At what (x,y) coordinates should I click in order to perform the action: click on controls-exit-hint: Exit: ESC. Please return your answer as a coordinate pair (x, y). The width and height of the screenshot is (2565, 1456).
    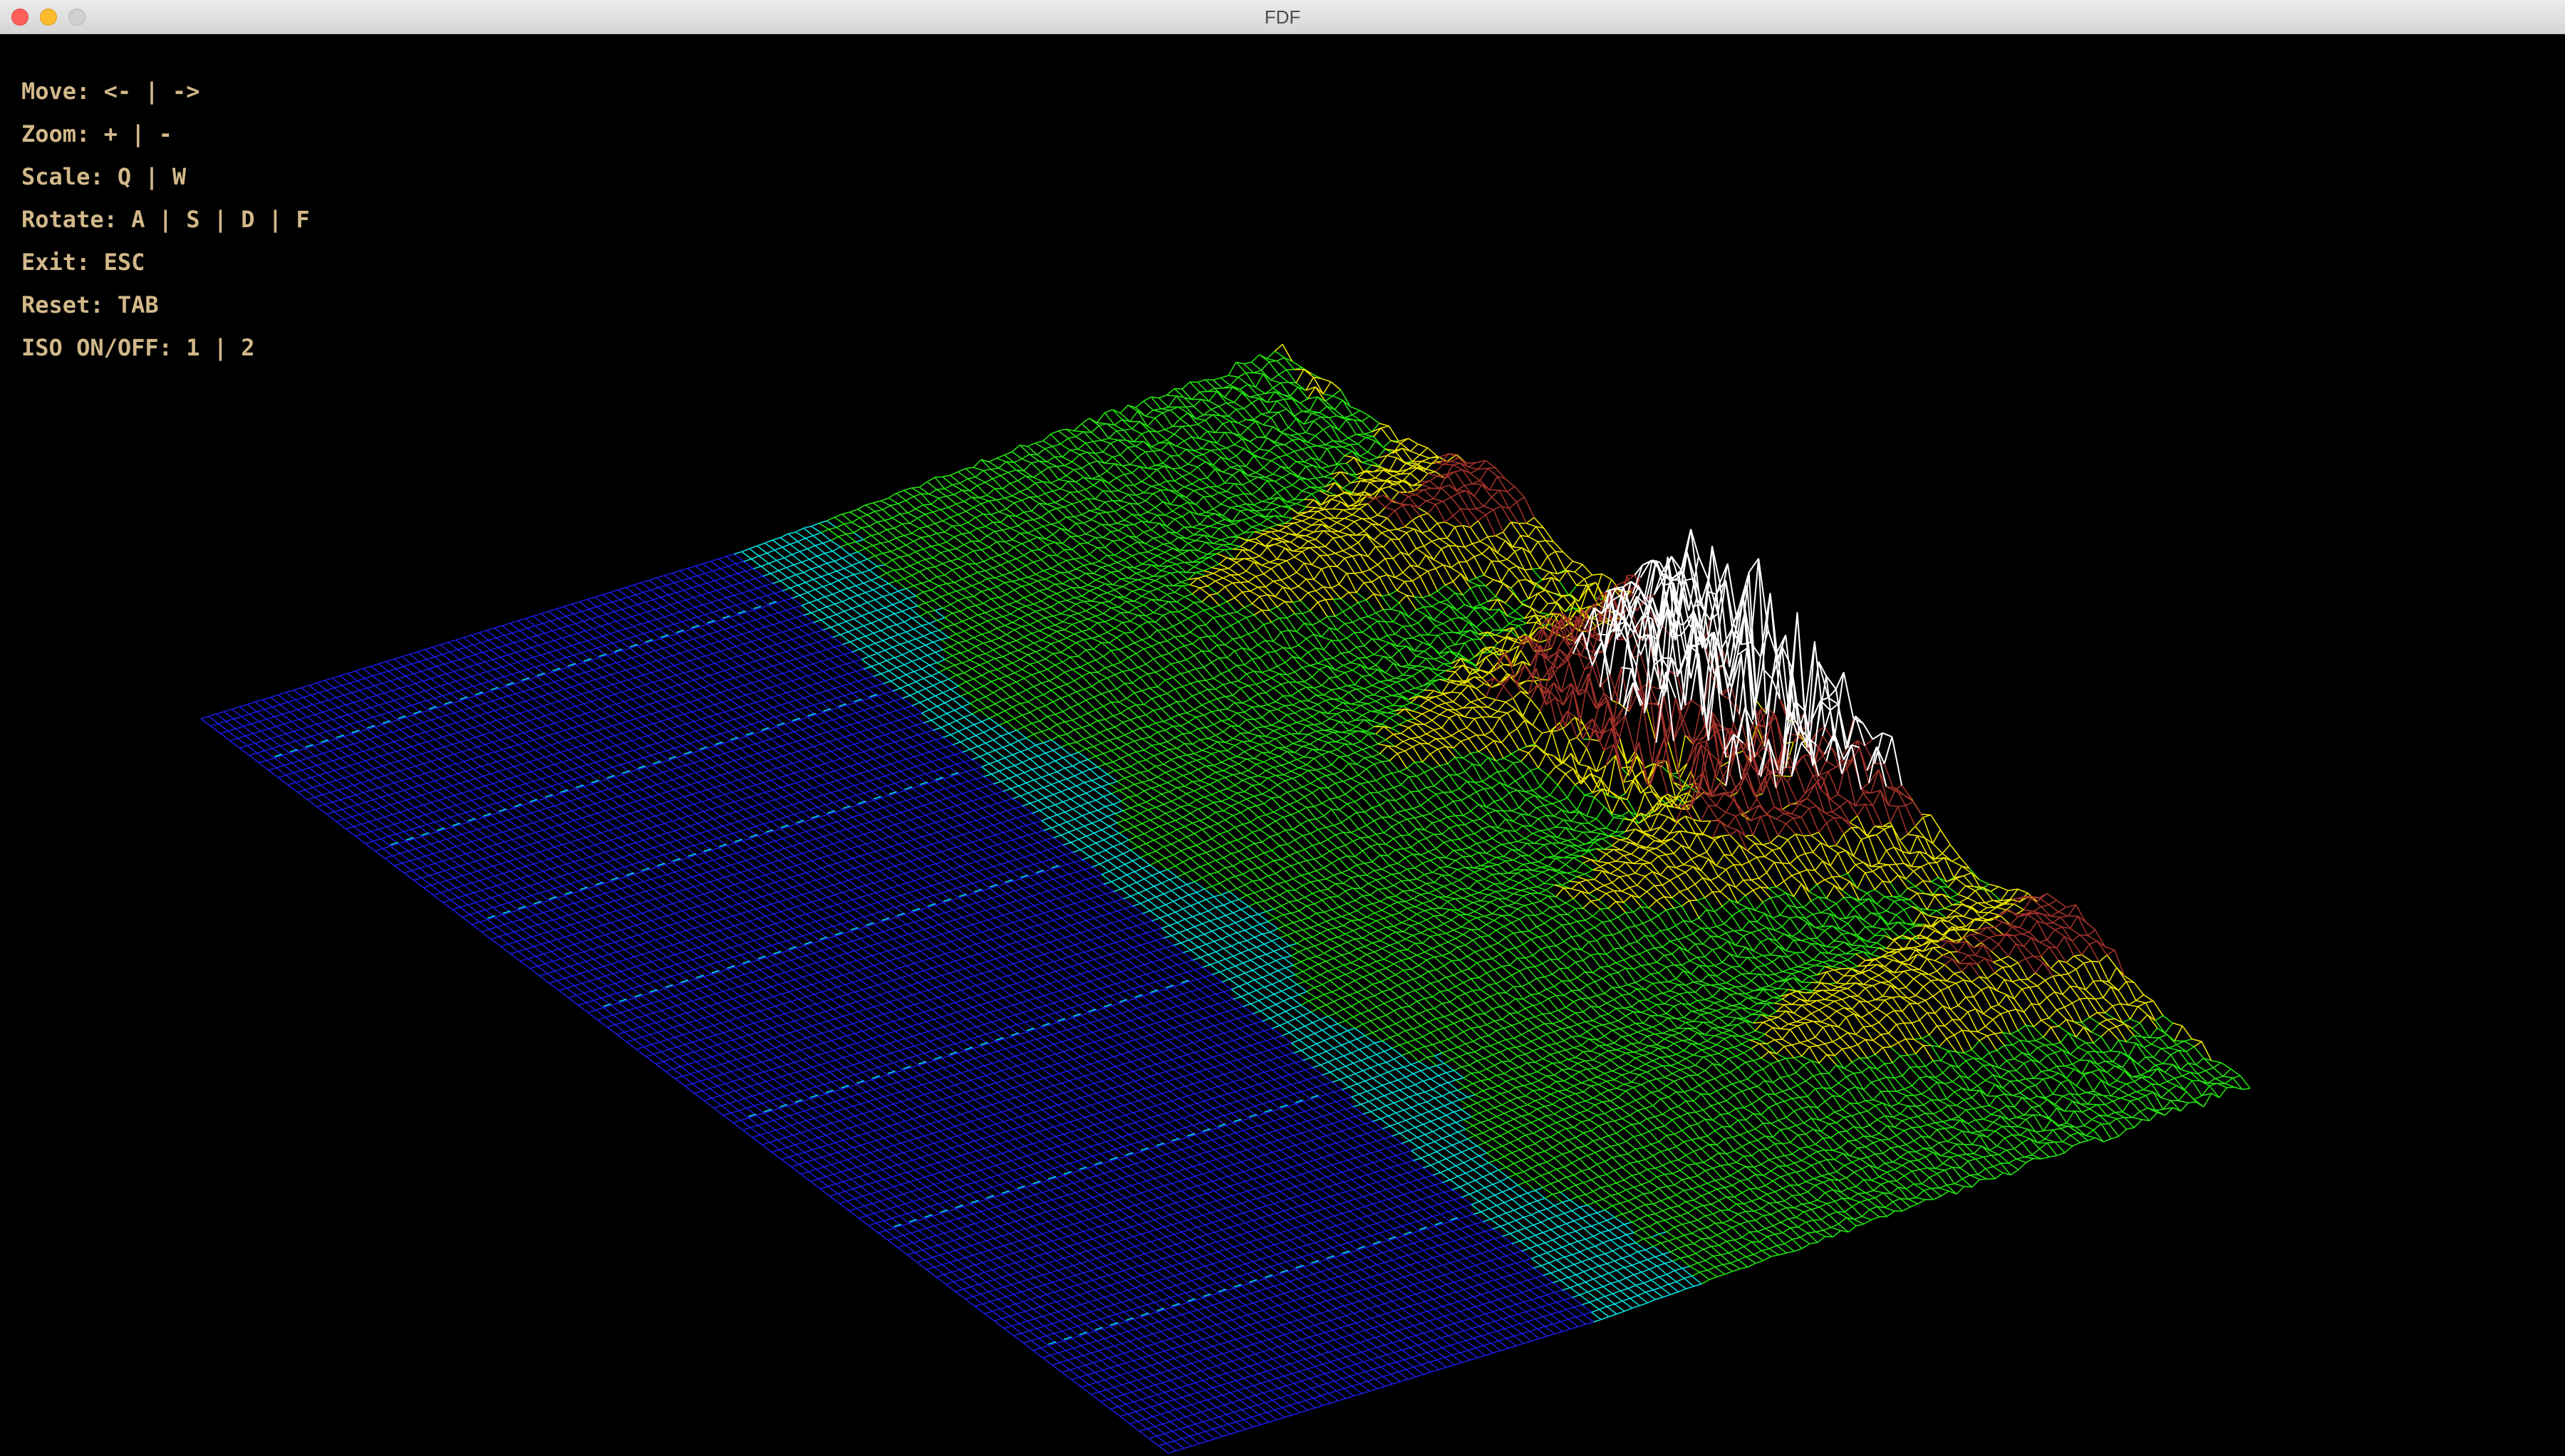
    Looking at the image, I should click on (83, 262).